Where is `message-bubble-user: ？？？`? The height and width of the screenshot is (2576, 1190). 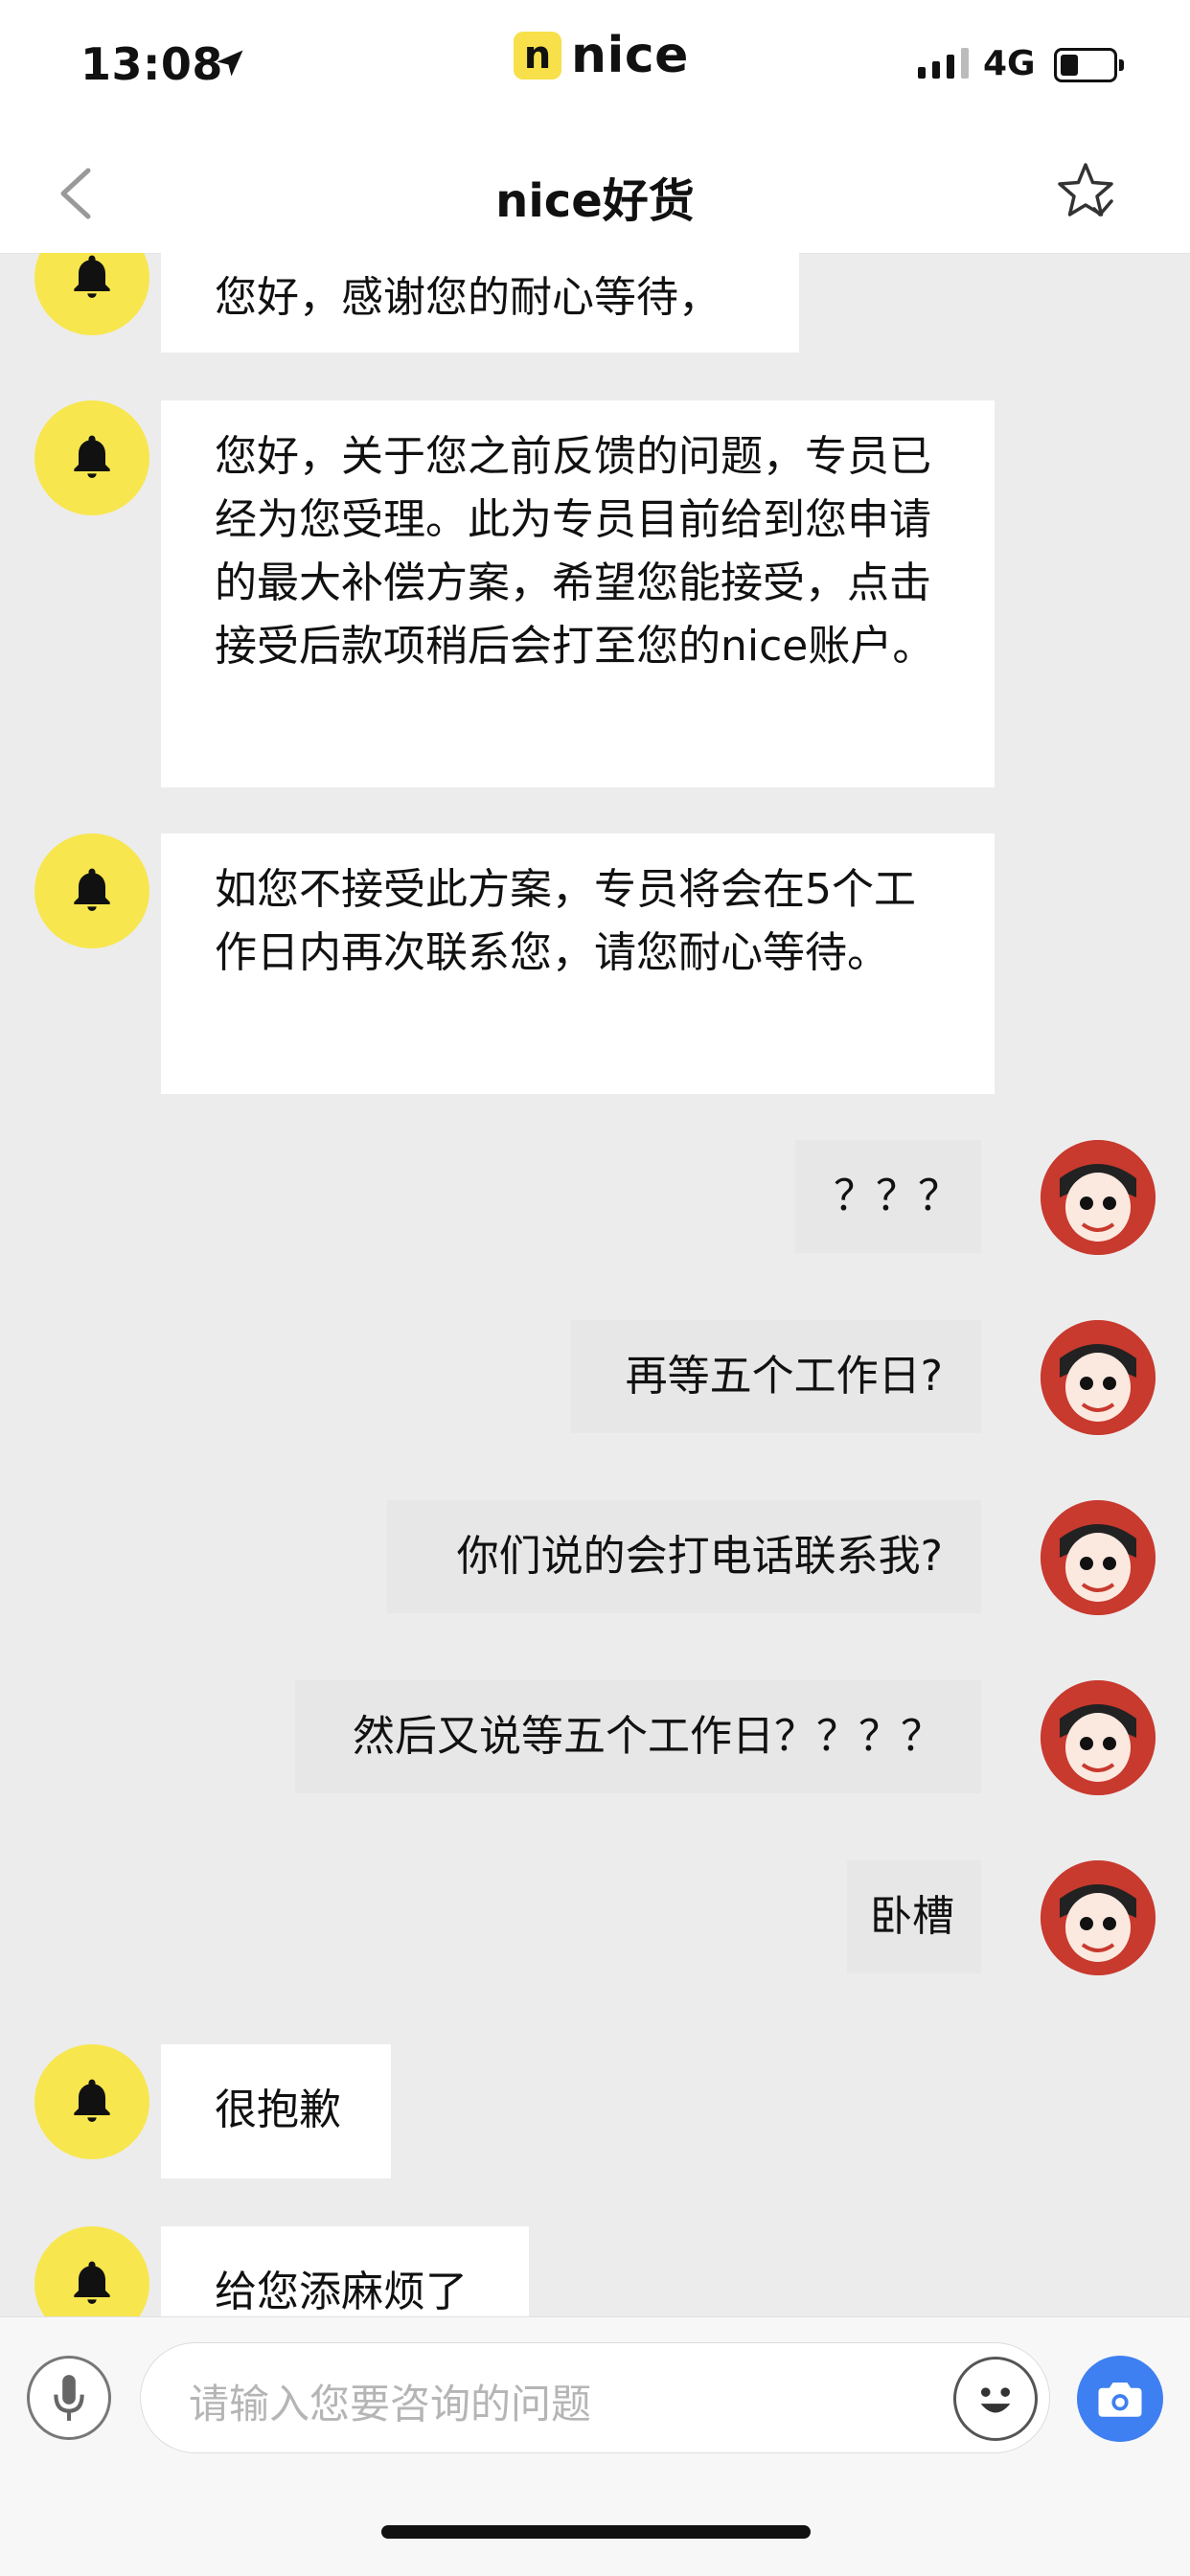 message-bubble-user: ？？？ is located at coordinates (888, 1196).